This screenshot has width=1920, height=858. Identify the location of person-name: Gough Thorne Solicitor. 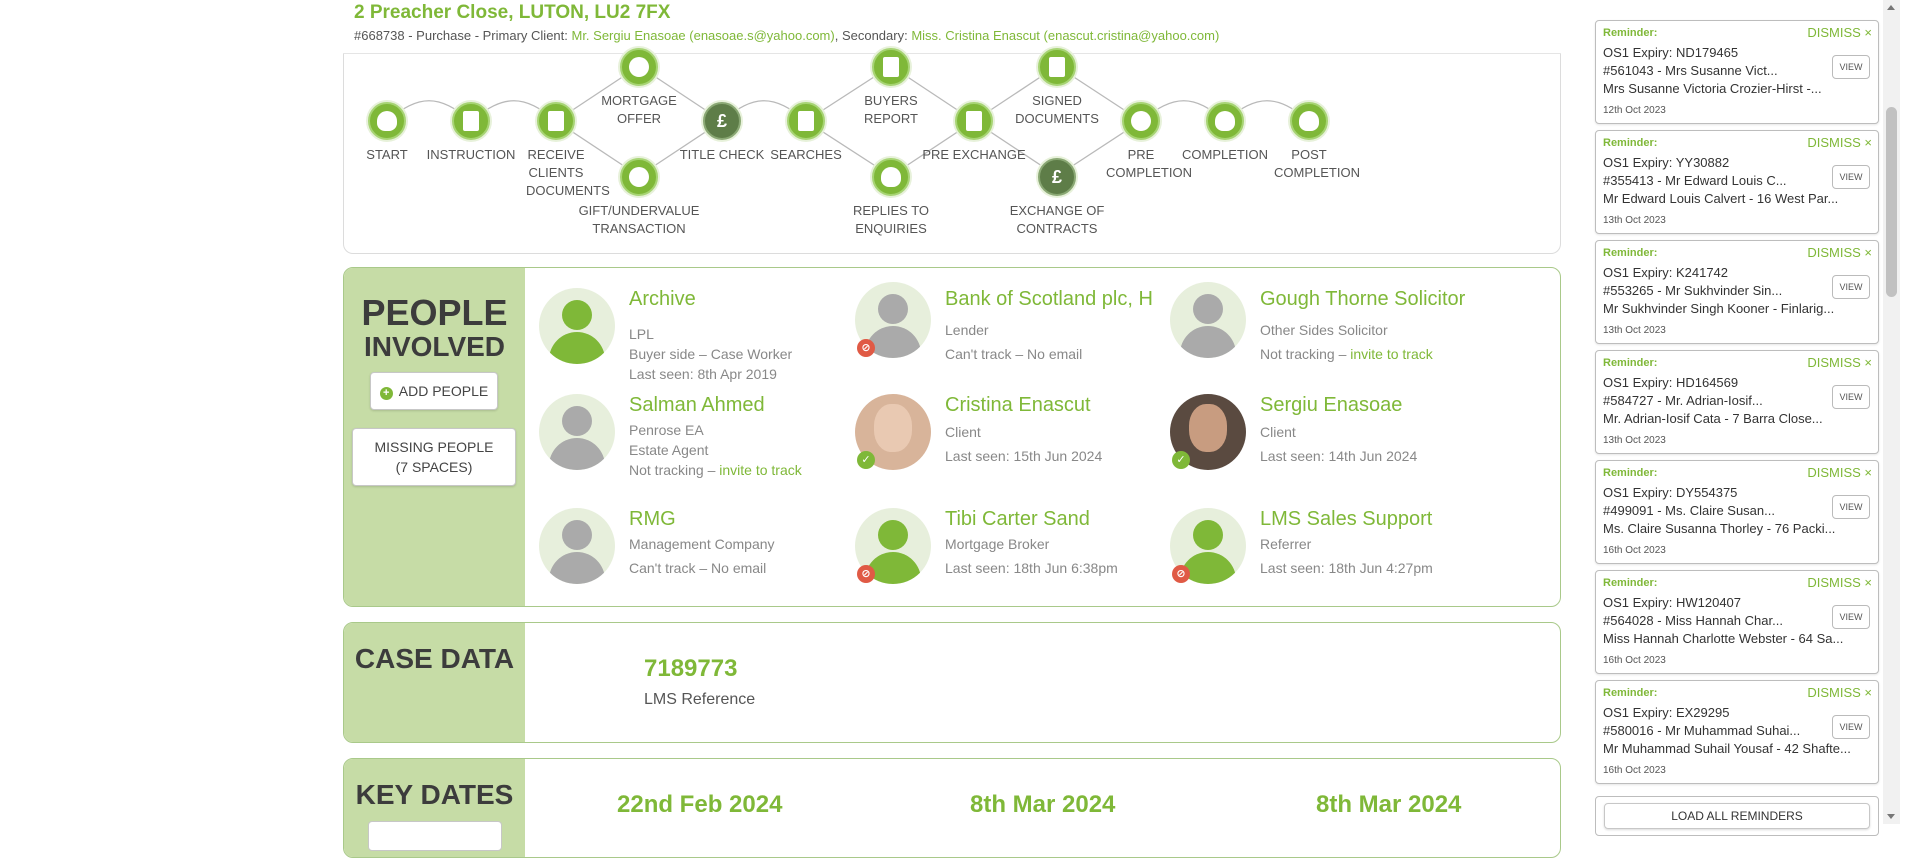
(1370, 299).